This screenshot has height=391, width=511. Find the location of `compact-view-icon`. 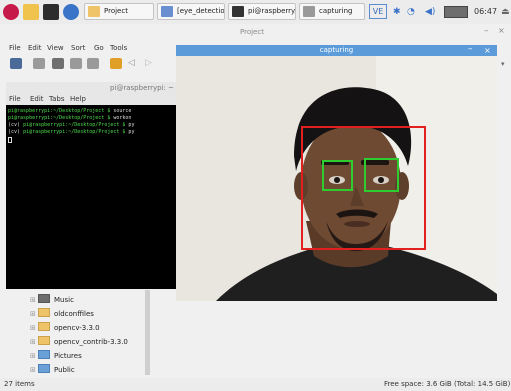

compact-view-icon is located at coordinates (76, 63).